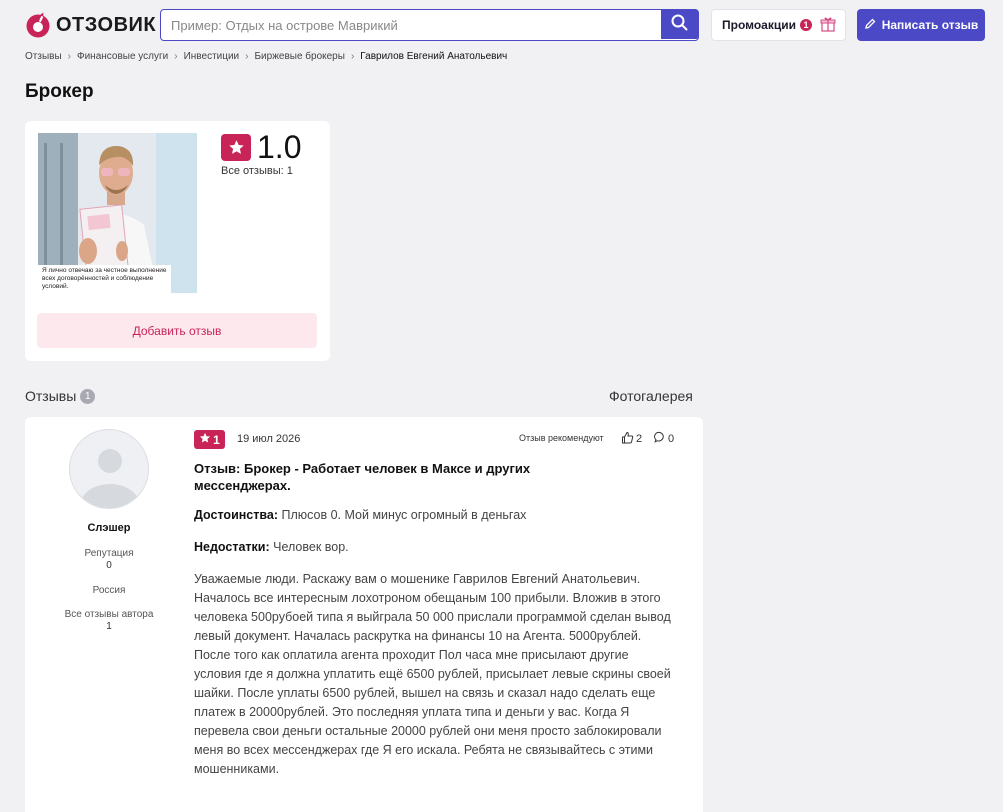 The height and width of the screenshot is (812, 1003). What do you see at coordinates (51, 396) in the screenshot?
I see `reviews-heading-label: Отзывы` at bounding box center [51, 396].